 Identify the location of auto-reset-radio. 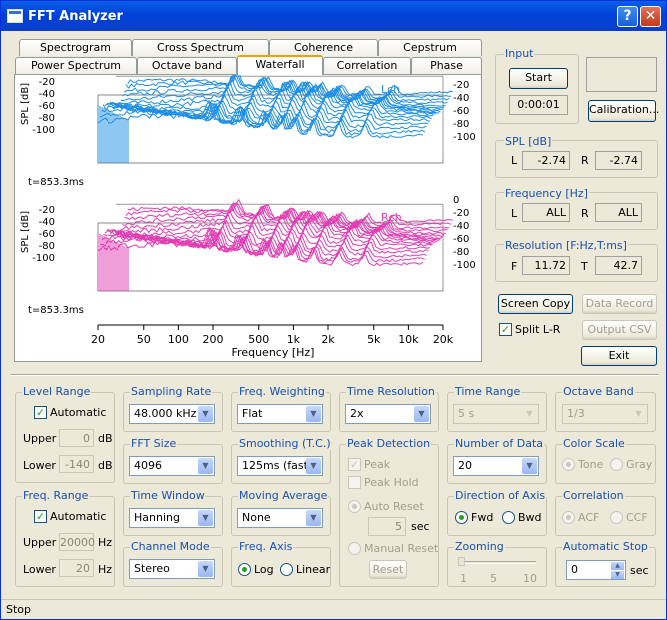
(354, 506).